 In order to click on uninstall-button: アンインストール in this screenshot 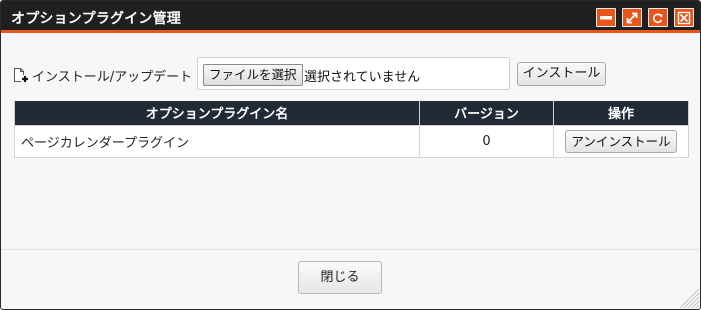, I will do `click(621, 141)`.